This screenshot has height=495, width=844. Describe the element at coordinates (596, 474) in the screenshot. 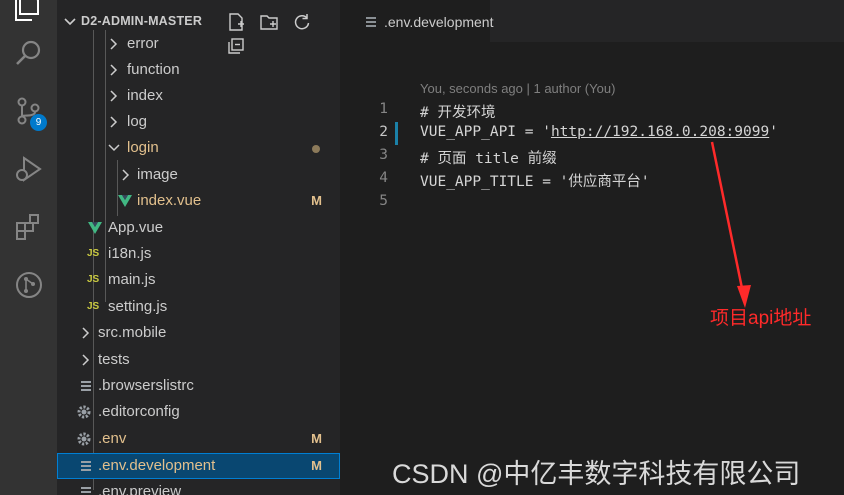

I see `watermark: CSDN @中亿丰数字科技有限公司` at that location.